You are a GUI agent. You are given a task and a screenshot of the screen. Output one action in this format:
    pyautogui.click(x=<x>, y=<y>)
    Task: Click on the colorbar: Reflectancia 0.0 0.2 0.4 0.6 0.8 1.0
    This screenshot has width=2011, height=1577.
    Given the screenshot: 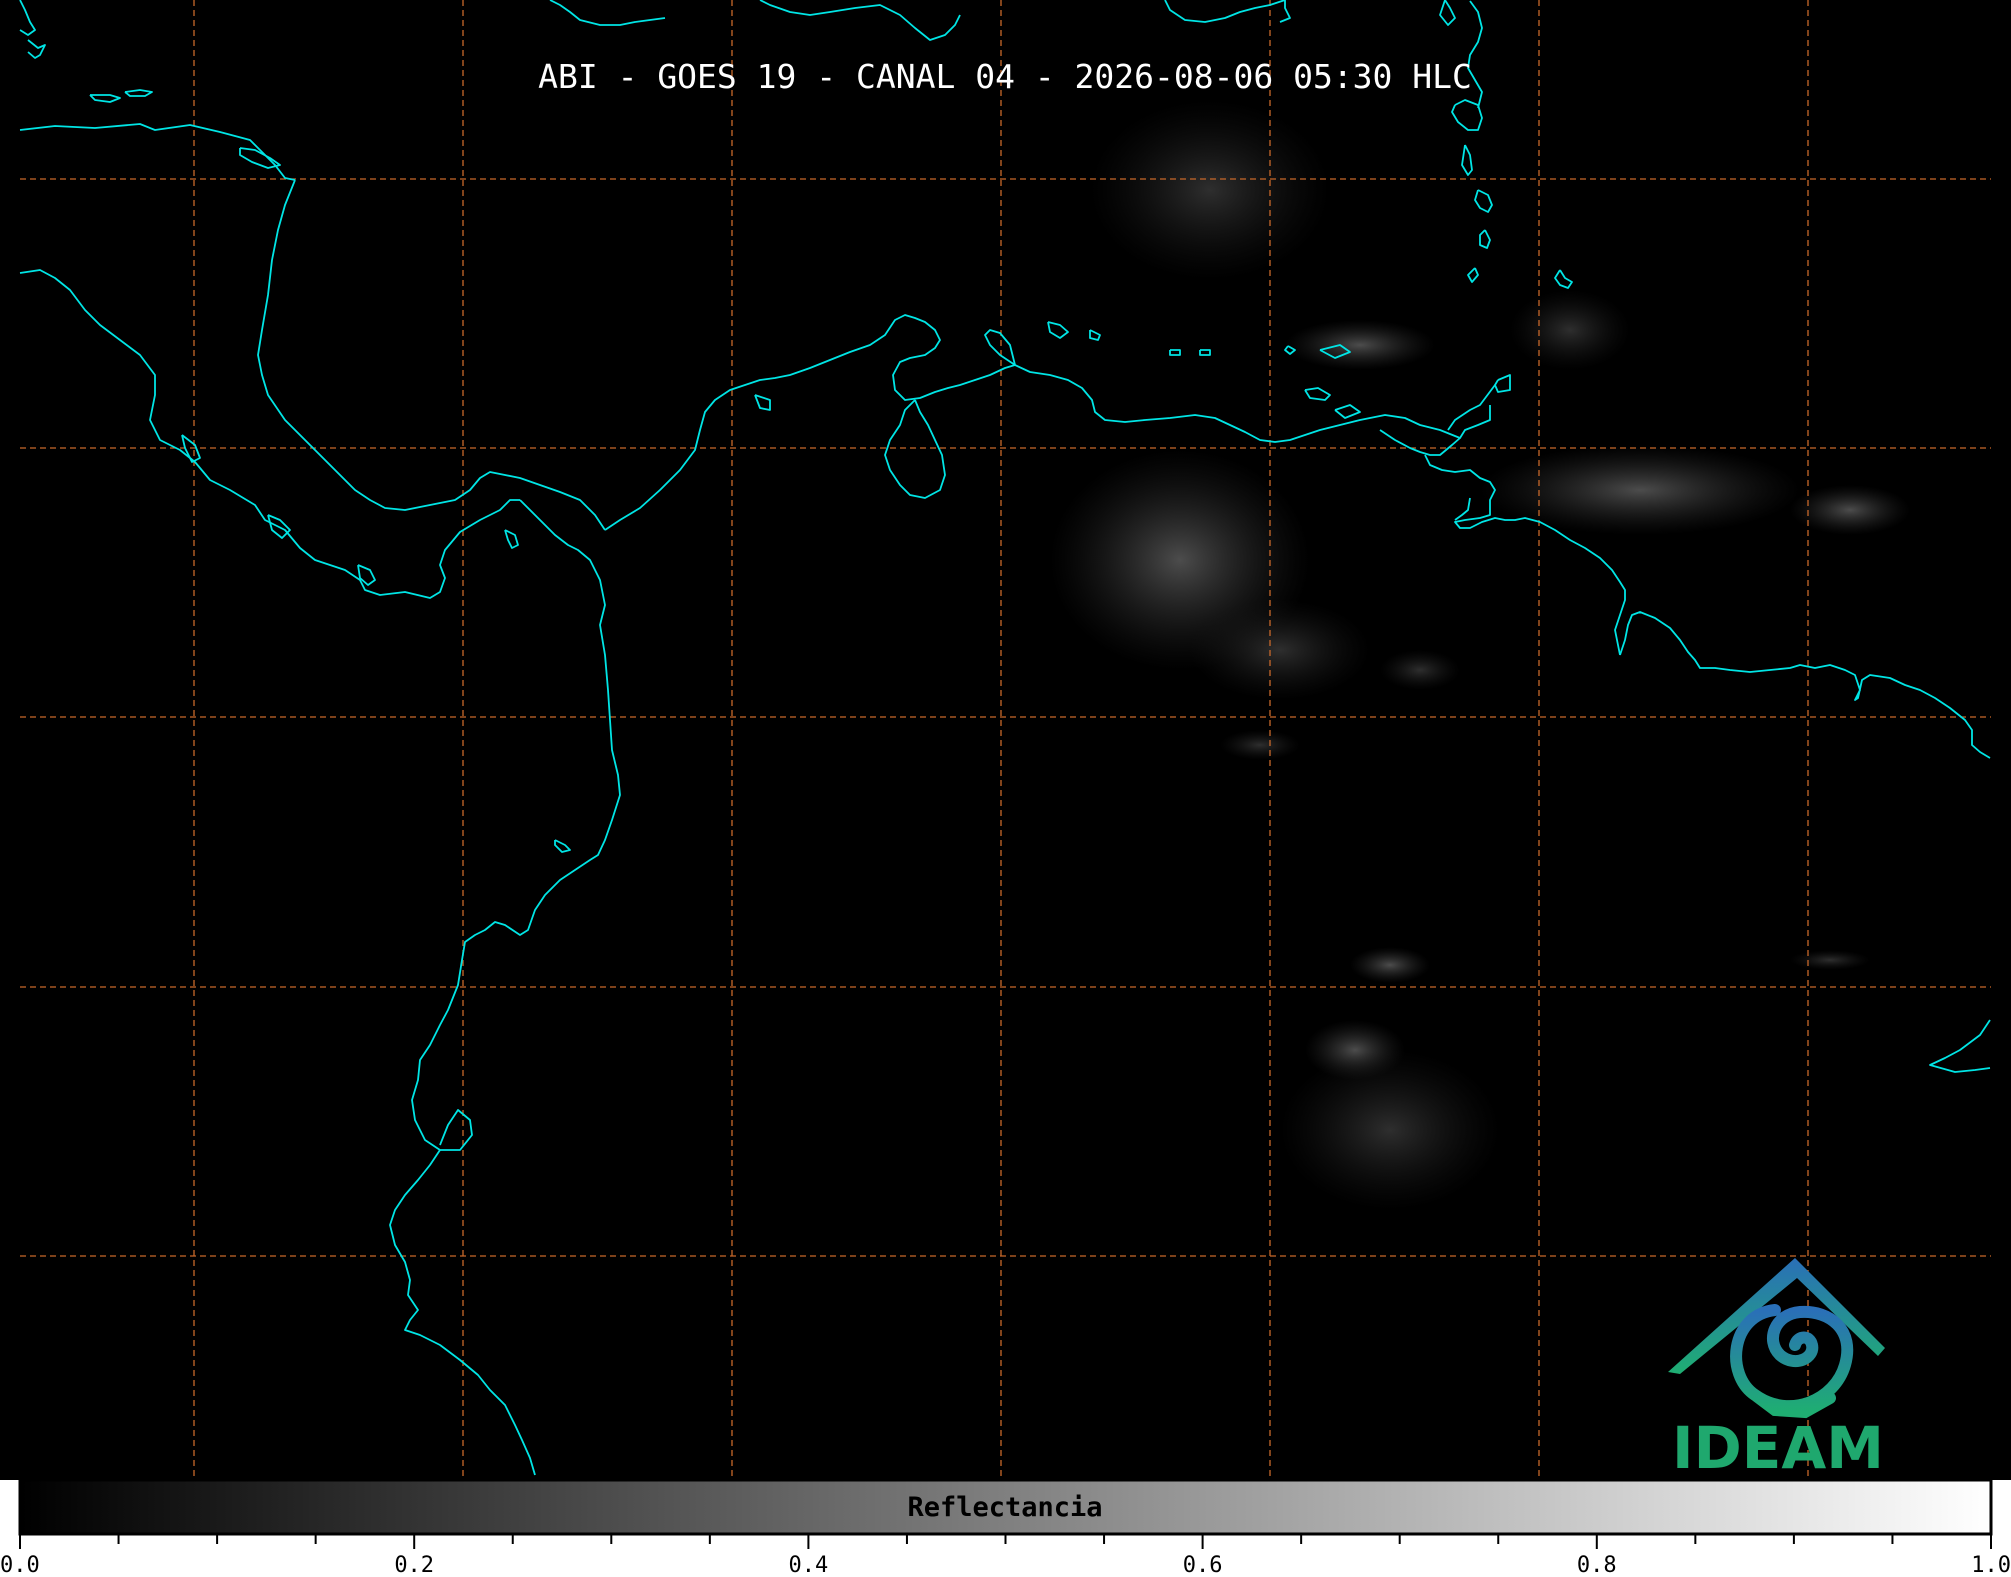 What is the action you would take?
    pyautogui.click(x=1005, y=1527)
    